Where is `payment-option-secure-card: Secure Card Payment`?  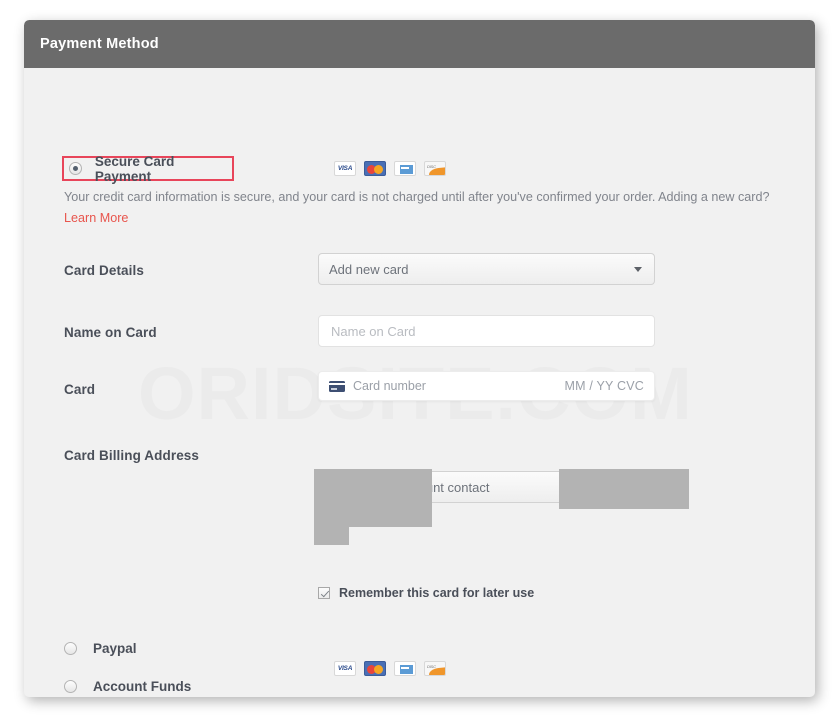
payment-option-secure-card: Secure Card Payment is located at coordinates (148, 168).